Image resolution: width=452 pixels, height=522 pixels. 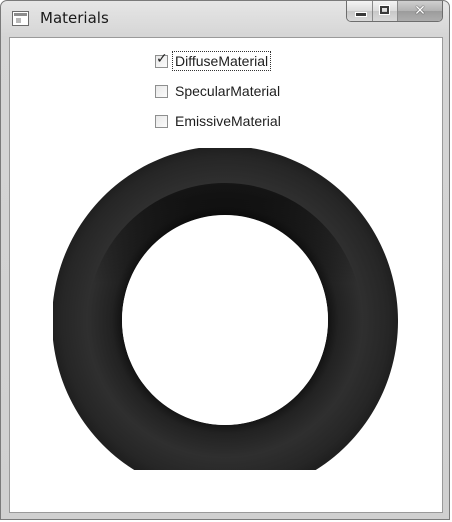 I want to click on maximize-icon, so click(x=384, y=10).